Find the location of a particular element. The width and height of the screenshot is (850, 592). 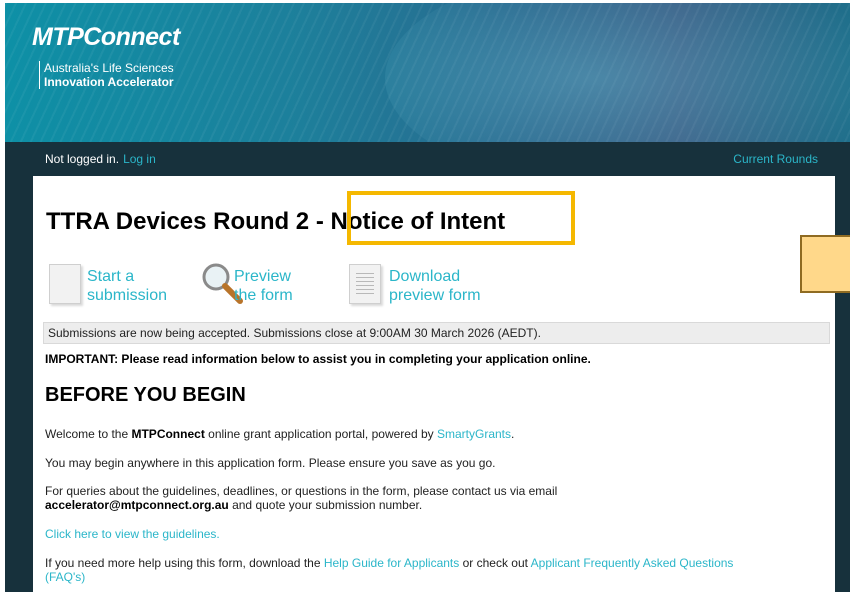

mtpconnect-logo: MTPConnect is located at coordinates (106, 37).